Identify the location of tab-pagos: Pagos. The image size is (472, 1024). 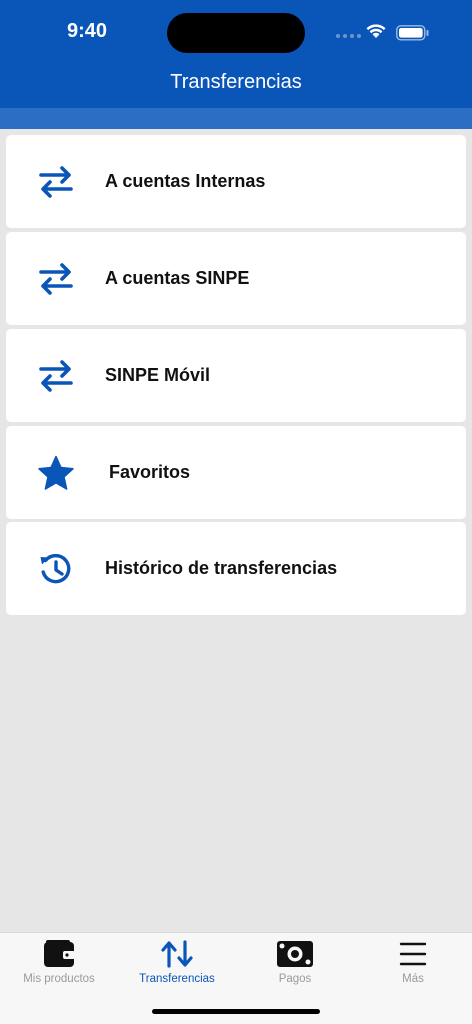
(295, 964).